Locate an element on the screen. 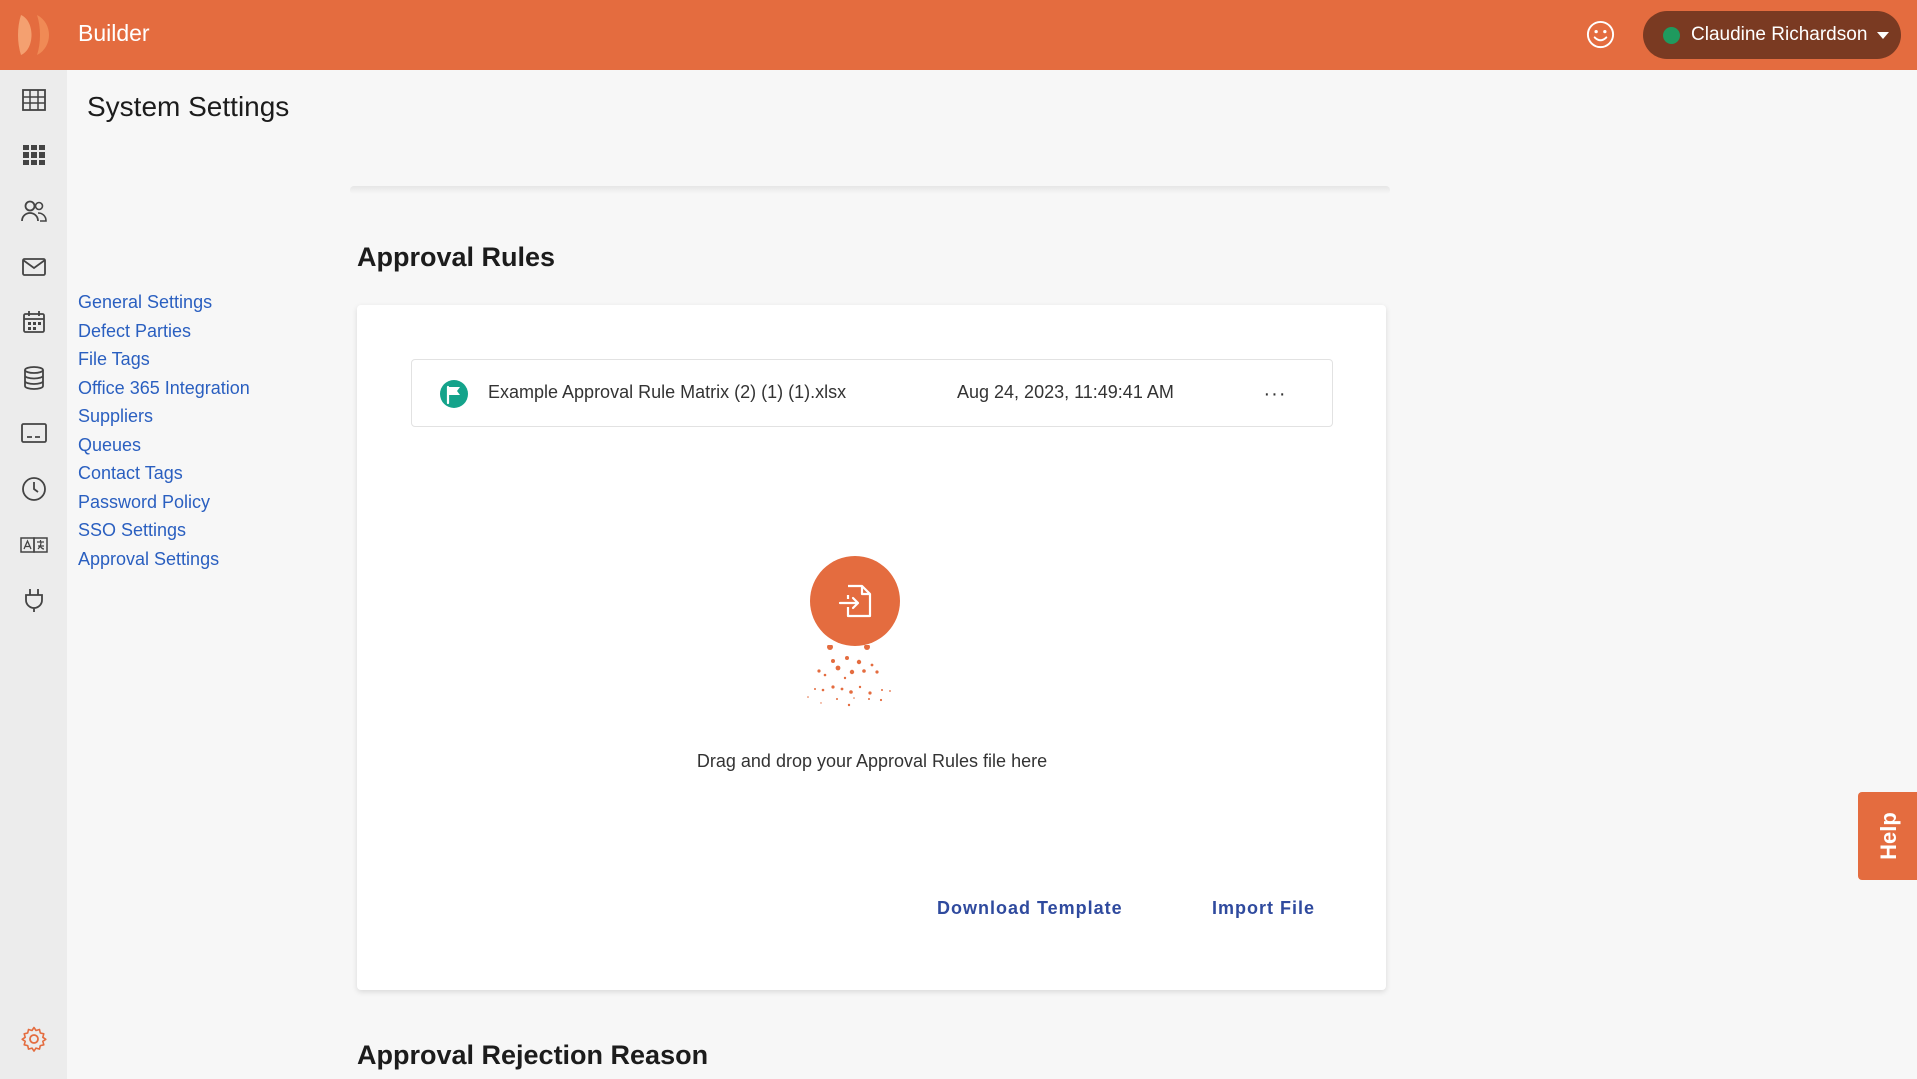 This screenshot has width=1917, height=1079. settings-nav-file-tags: File Tags is located at coordinates (164, 359).